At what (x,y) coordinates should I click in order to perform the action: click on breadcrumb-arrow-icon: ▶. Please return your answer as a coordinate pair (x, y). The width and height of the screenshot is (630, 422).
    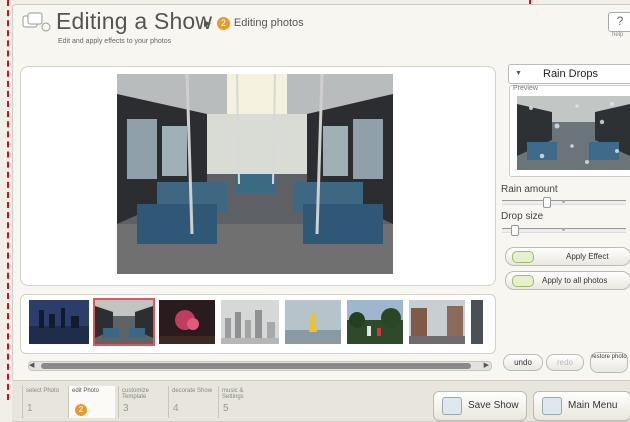
    Looking at the image, I should click on (207, 23).